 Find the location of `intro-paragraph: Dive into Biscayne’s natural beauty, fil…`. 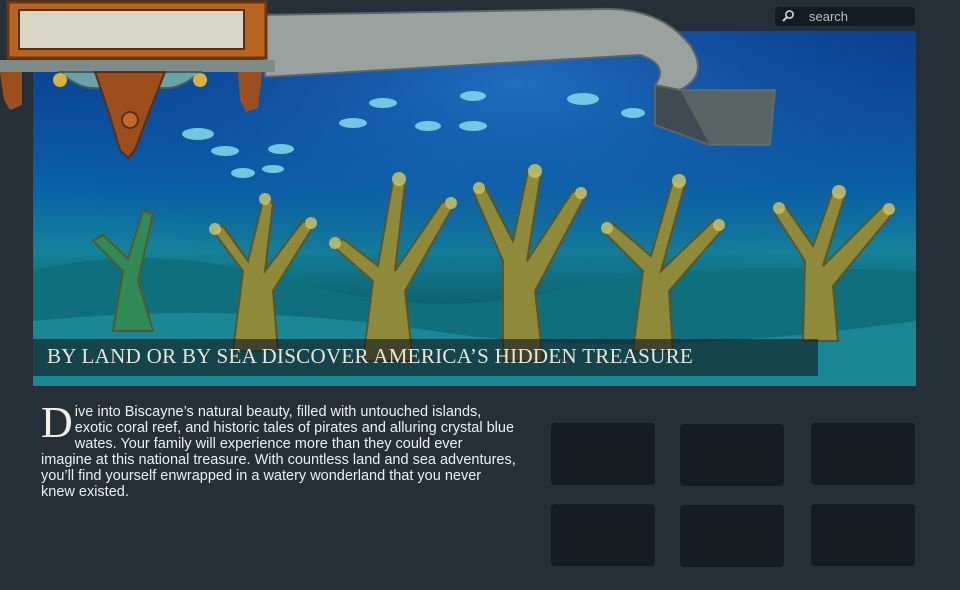

intro-paragraph: Dive into Biscayne’s natural beauty, fil… is located at coordinates (278, 449).